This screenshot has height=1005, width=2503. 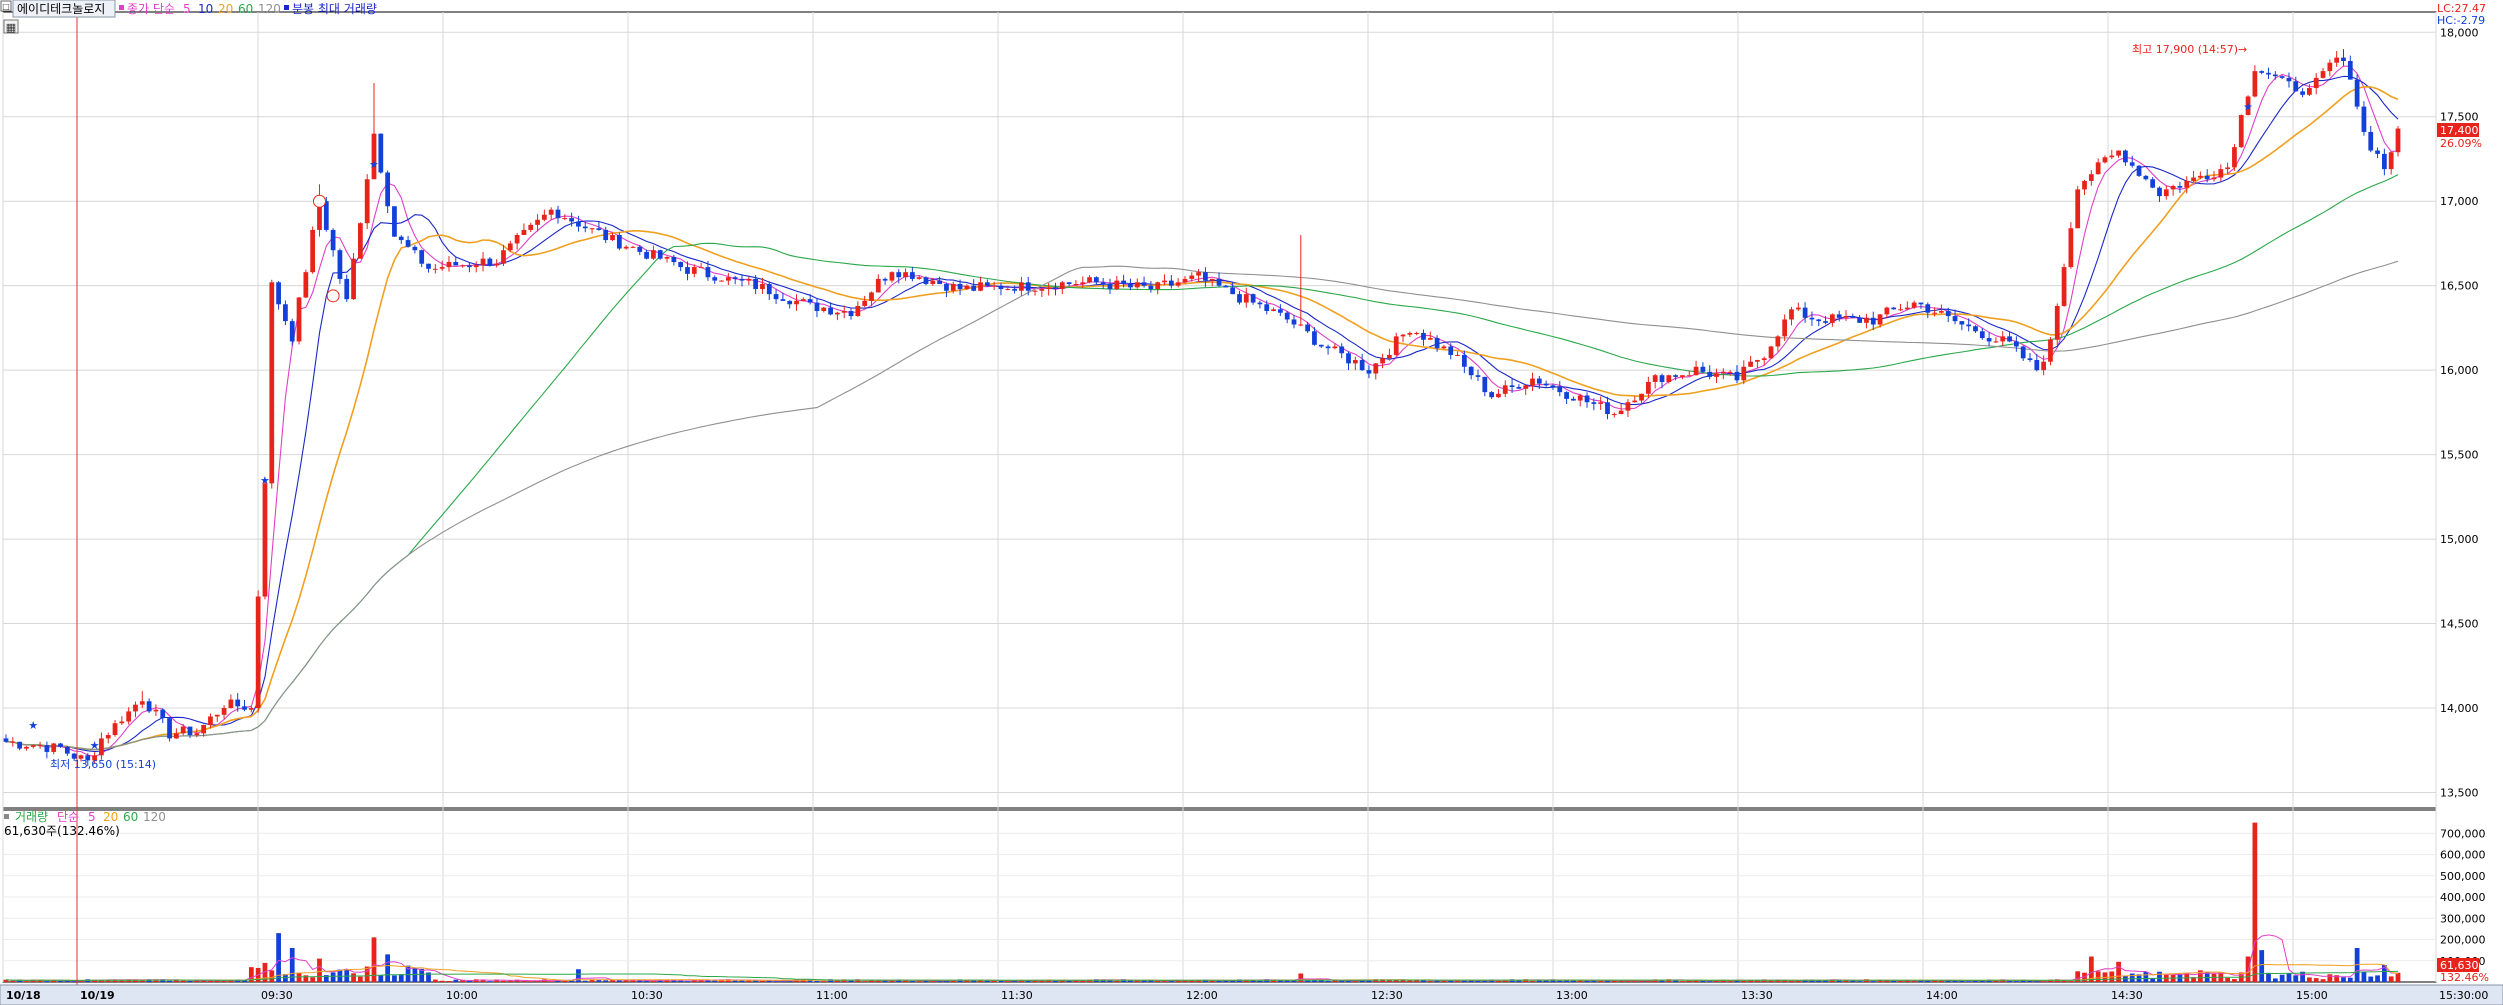 What do you see at coordinates (333, 296) in the screenshot?
I see `circle-s-icon` at bounding box center [333, 296].